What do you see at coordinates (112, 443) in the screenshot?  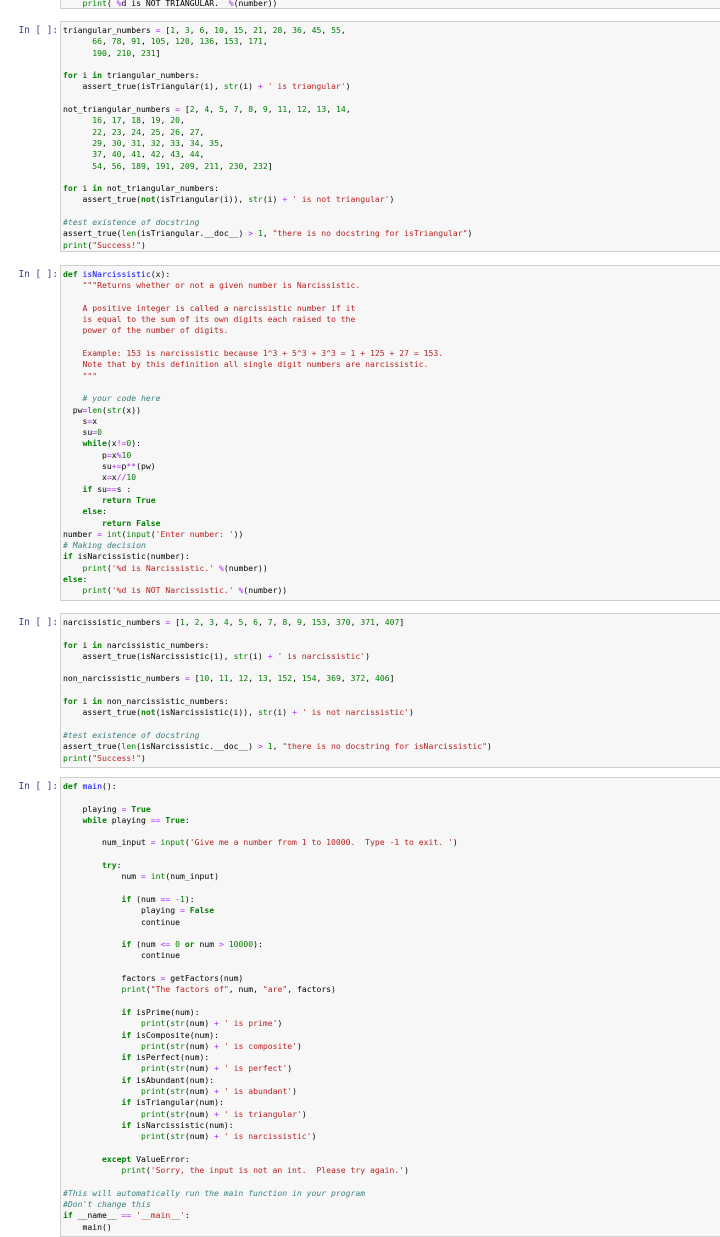 I see `code-line: while(x!=0):` at bounding box center [112, 443].